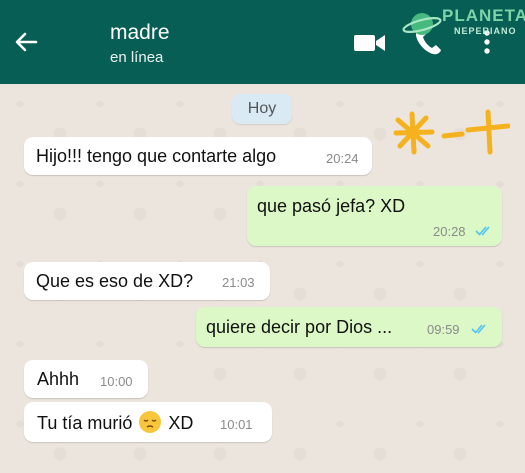 The image size is (525, 473). Describe the element at coordinates (451, 132) in the screenshot. I see `scribble-overlay` at that location.